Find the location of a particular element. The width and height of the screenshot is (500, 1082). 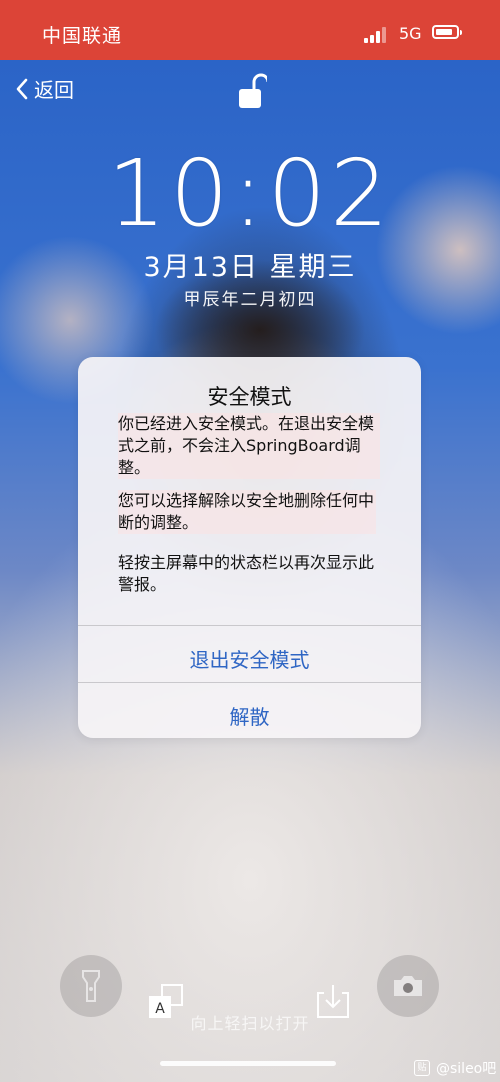

network-type: 5G is located at coordinates (410, 33).